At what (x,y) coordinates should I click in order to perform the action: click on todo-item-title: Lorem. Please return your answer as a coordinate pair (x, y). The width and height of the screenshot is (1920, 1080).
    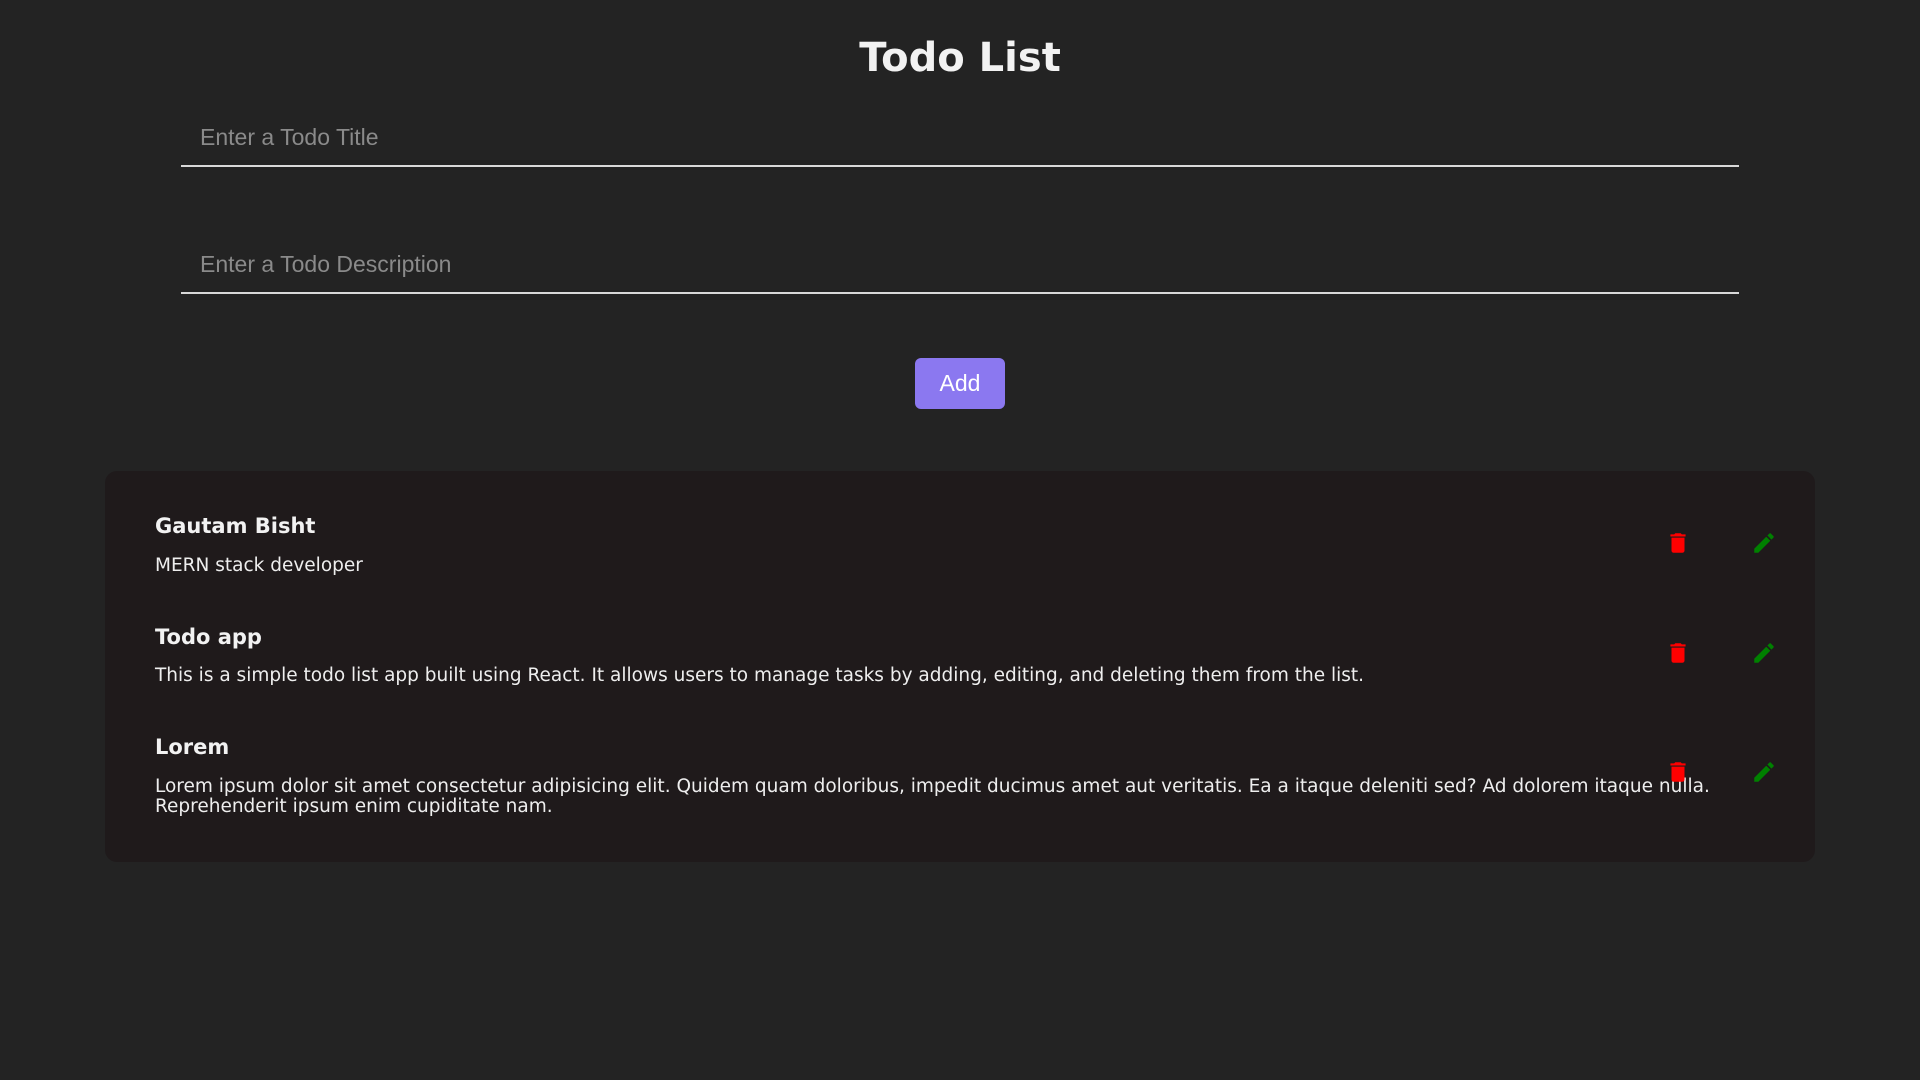
    Looking at the image, I should click on (192, 747).